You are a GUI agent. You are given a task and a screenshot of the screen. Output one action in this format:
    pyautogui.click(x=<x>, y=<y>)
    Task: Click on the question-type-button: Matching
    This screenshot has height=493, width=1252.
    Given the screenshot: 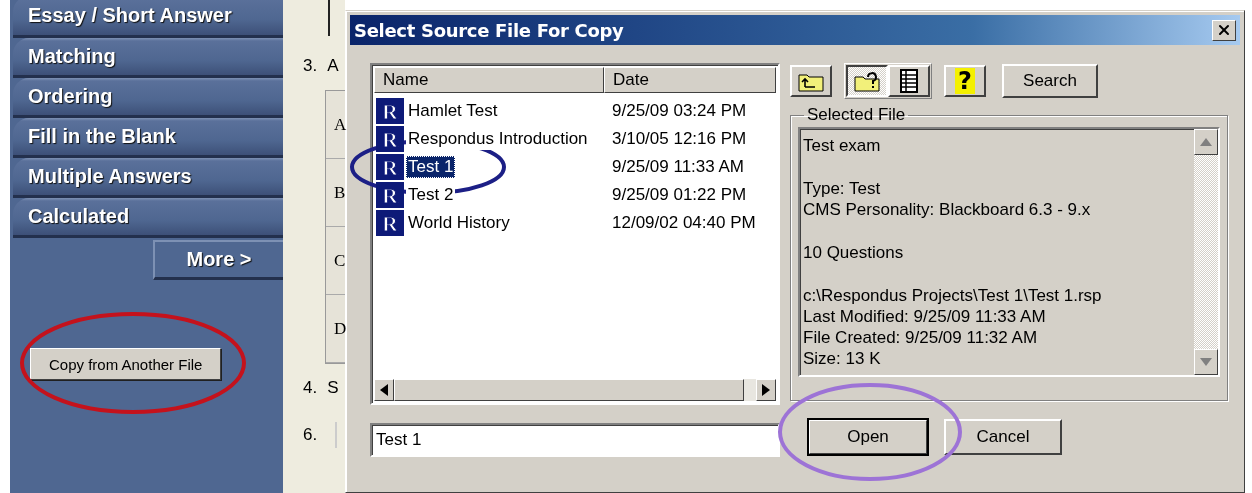 What is the action you would take?
    pyautogui.click(x=148, y=58)
    